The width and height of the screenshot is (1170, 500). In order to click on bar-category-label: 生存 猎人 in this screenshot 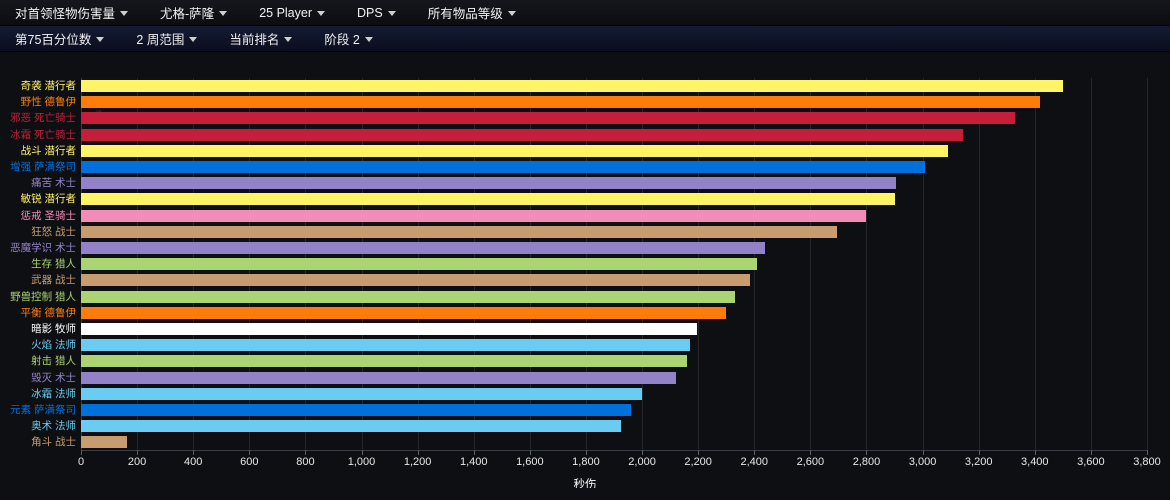, I will do `click(38, 264)`.